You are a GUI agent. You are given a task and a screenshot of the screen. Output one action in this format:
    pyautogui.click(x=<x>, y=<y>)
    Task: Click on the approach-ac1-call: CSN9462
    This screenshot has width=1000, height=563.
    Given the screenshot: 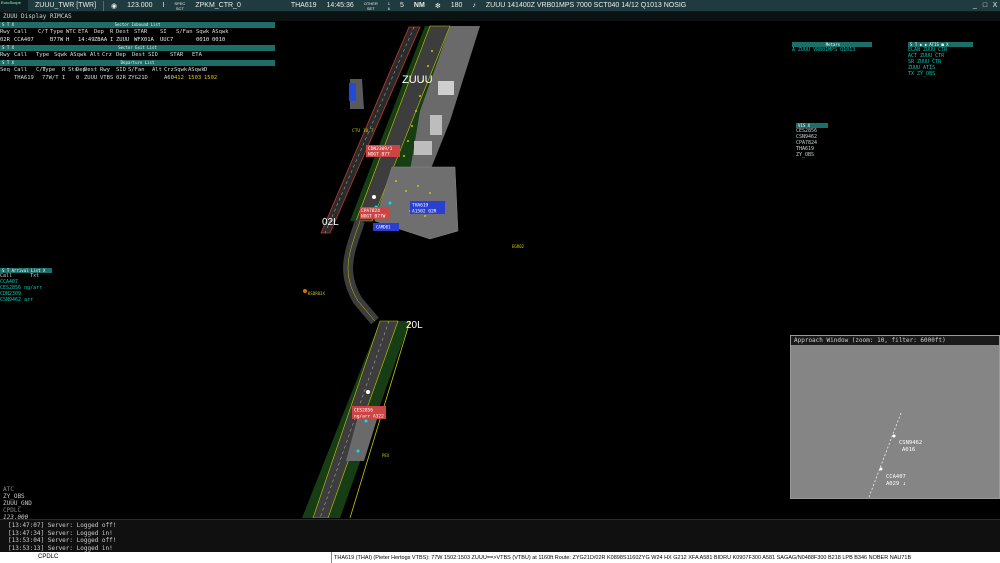 What is the action you would take?
    pyautogui.click(x=910, y=443)
    